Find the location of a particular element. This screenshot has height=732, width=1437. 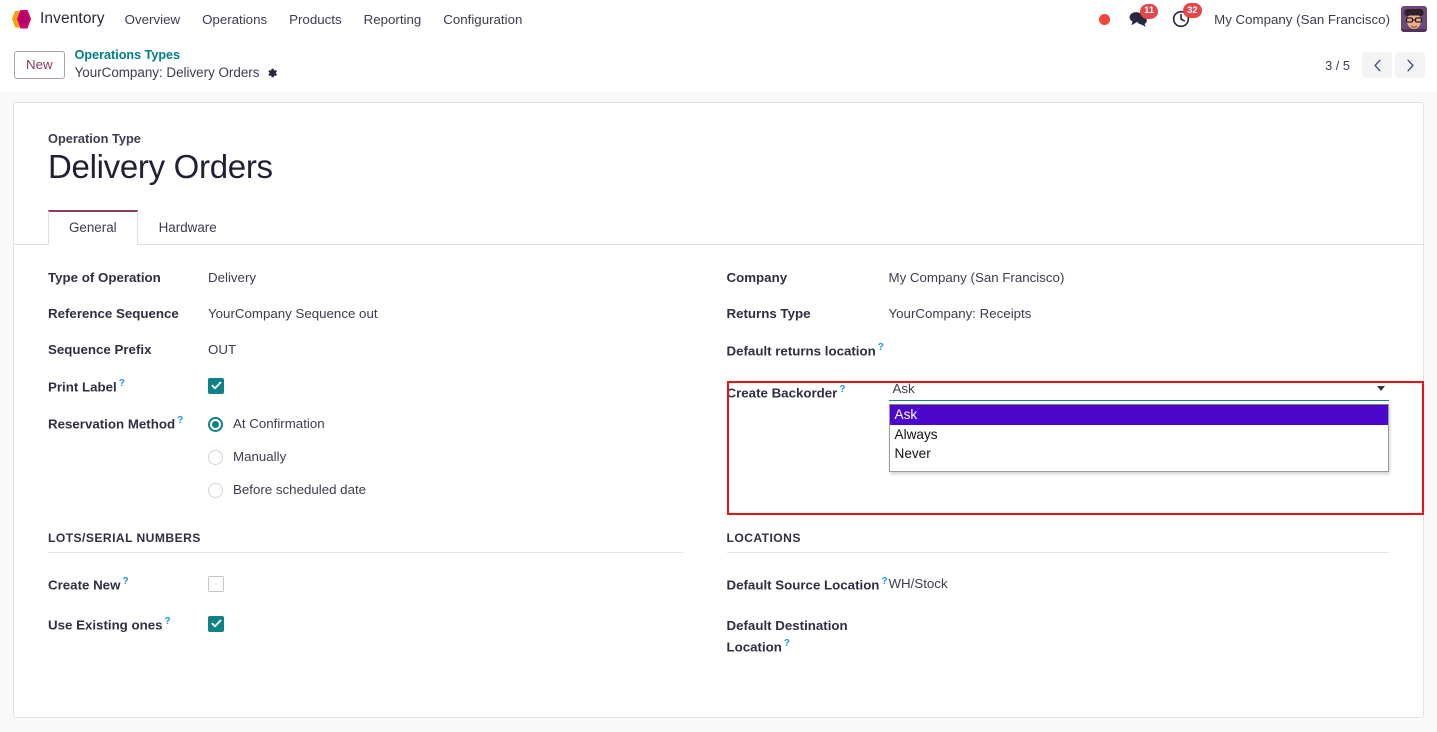

field-company: Company My Company (San Francisco) is located at coordinates (1058, 277).